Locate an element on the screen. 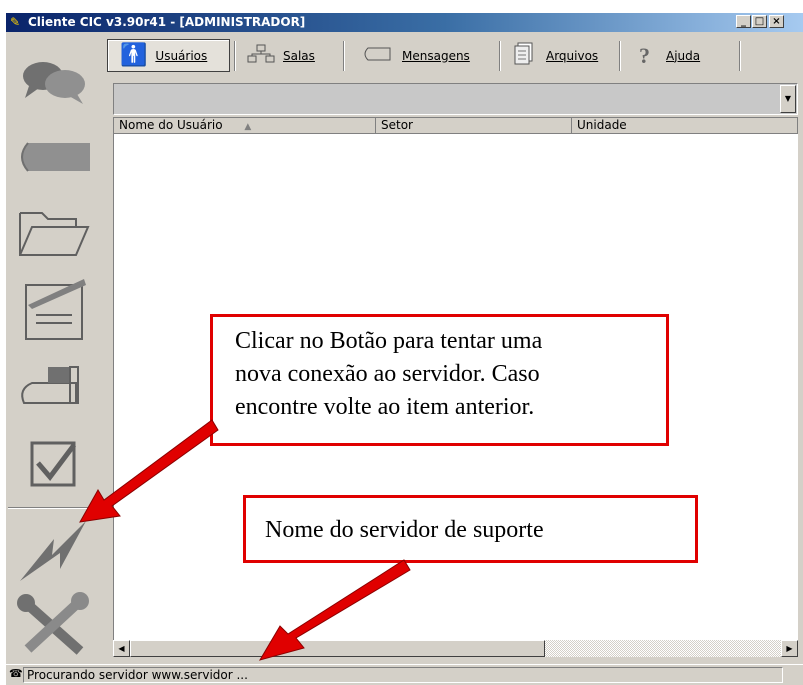 This screenshot has height=685, width=803. callout-server-name: Nome do servidor de suporte is located at coordinates (470, 529).